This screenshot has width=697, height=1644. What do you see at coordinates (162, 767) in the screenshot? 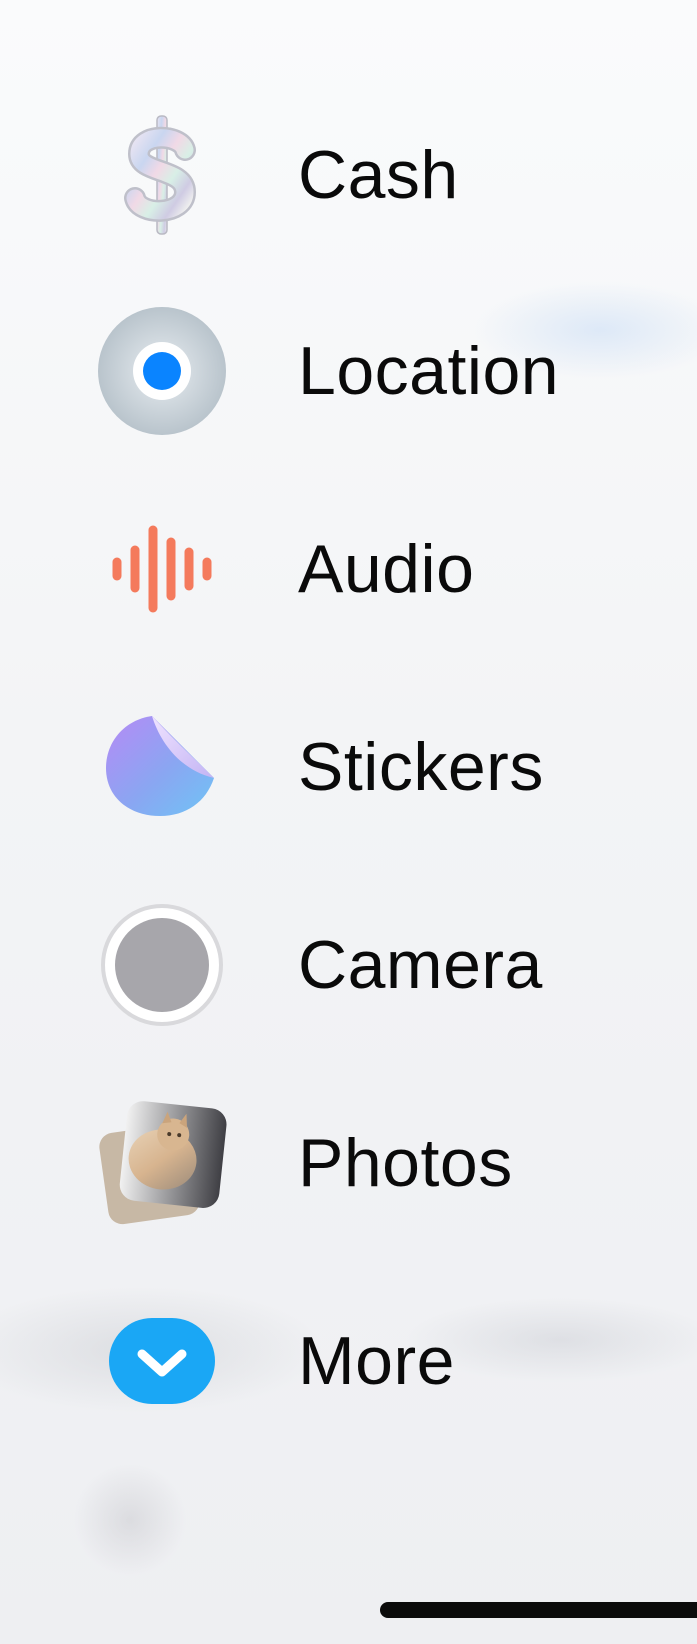
I see `sticker-icon` at bounding box center [162, 767].